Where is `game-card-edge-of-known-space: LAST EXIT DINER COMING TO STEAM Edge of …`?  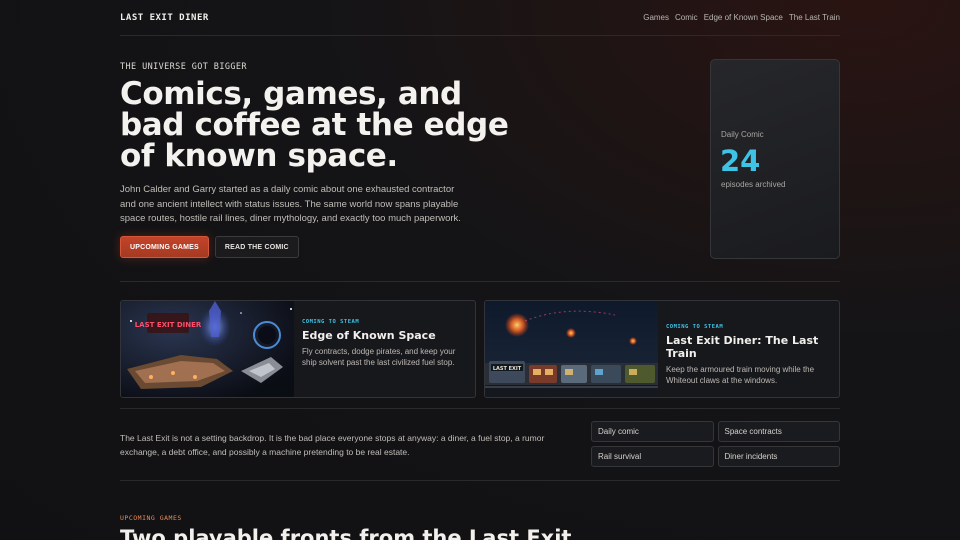
game-card-edge-of-known-space: LAST EXIT DINER COMING TO STEAM Edge of … is located at coordinates (298, 349).